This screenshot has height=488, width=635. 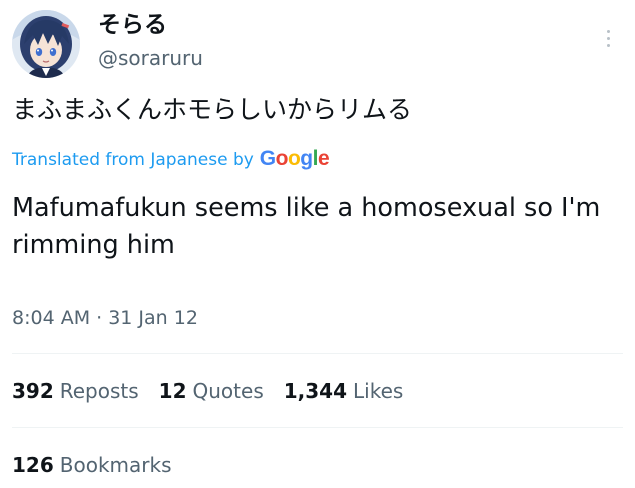 I want to click on engagement-stats: 392 Reposts 12 Quotes 1,344 Likes, so click(x=207, y=391).